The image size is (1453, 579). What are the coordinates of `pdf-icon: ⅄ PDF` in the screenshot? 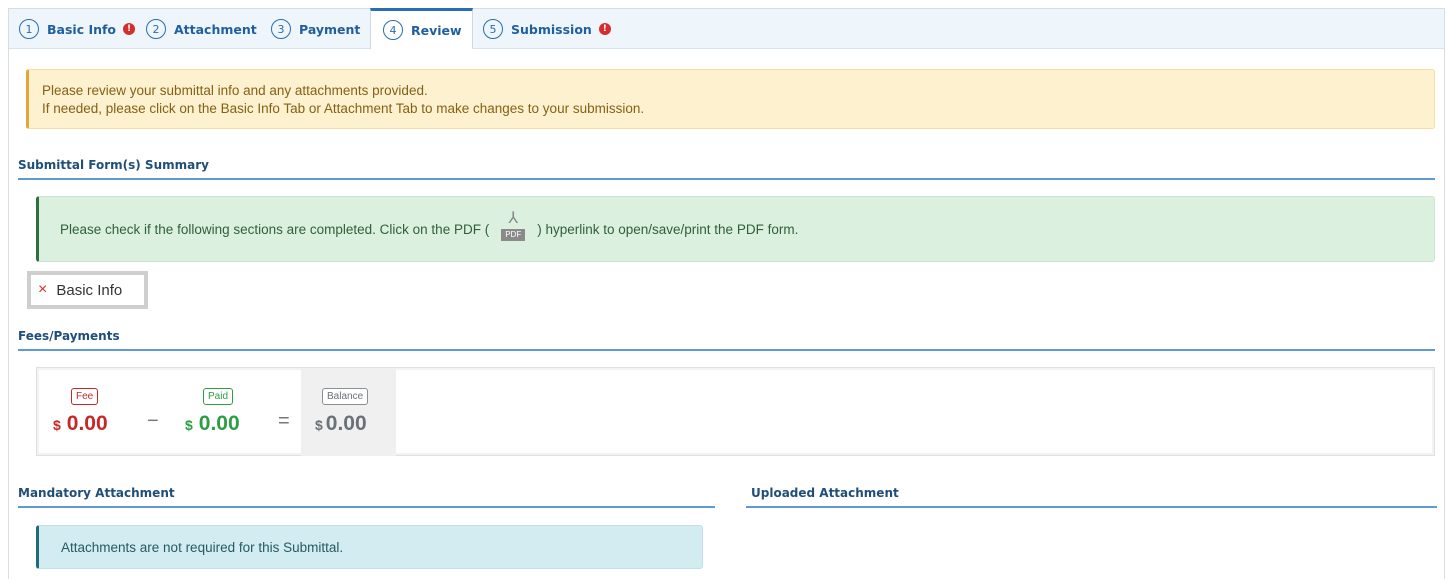 It's located at (513, 227).